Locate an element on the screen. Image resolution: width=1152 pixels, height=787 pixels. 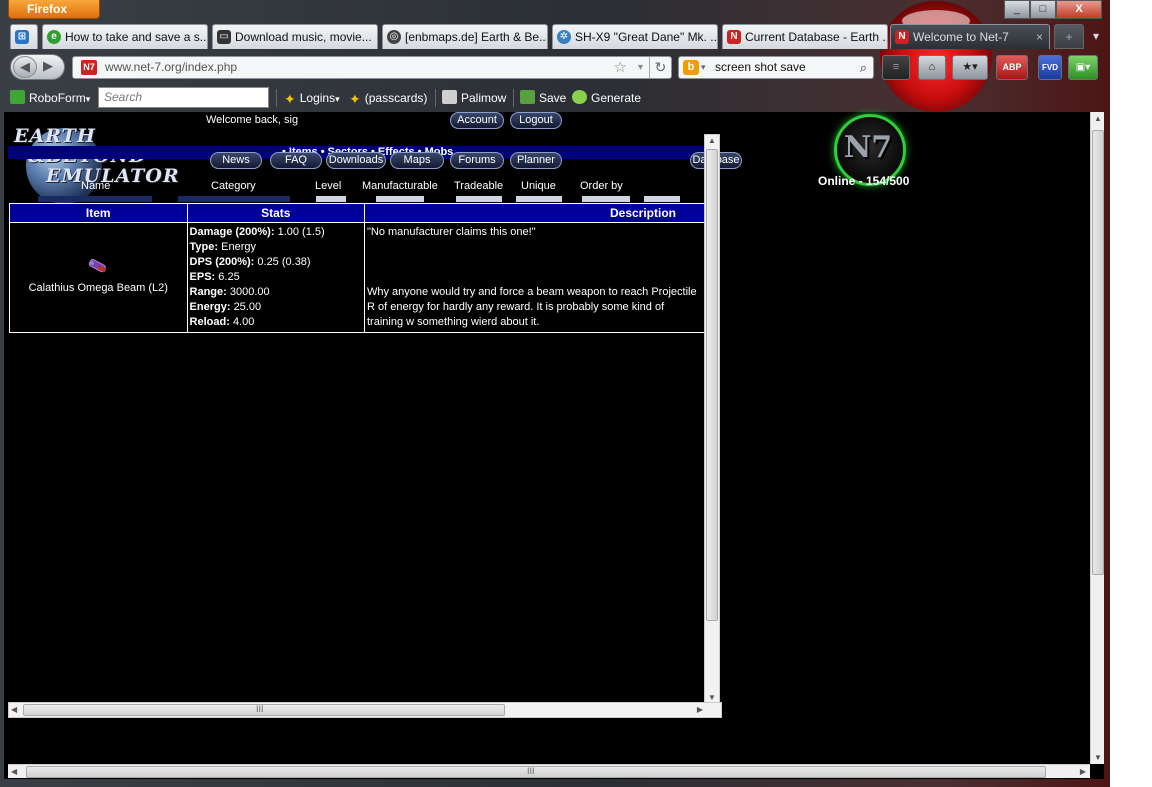
tab-list-chevron-down-icon: ▾ is located at coordinates (1096, 36).